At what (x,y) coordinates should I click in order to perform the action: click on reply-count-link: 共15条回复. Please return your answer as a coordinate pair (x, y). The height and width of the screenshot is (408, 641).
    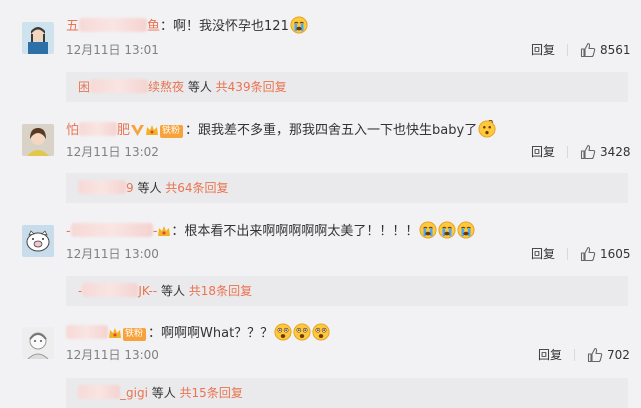
    Looking at the image, I should click on (211, 393).